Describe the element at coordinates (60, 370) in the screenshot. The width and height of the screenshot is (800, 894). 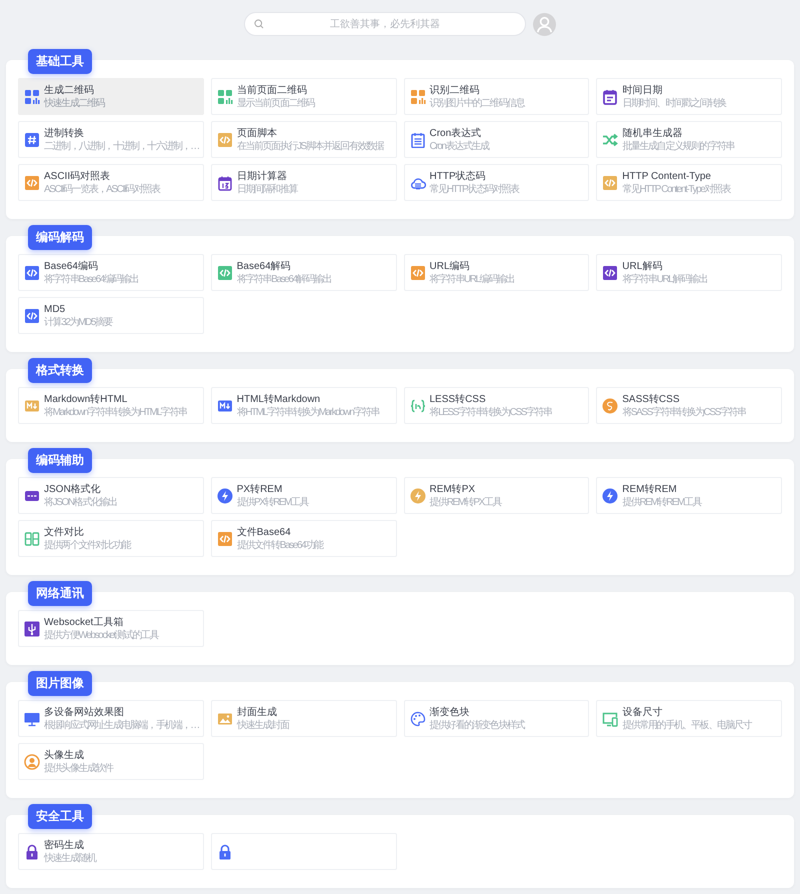
I see `section-badge: 格式转换` at that location.